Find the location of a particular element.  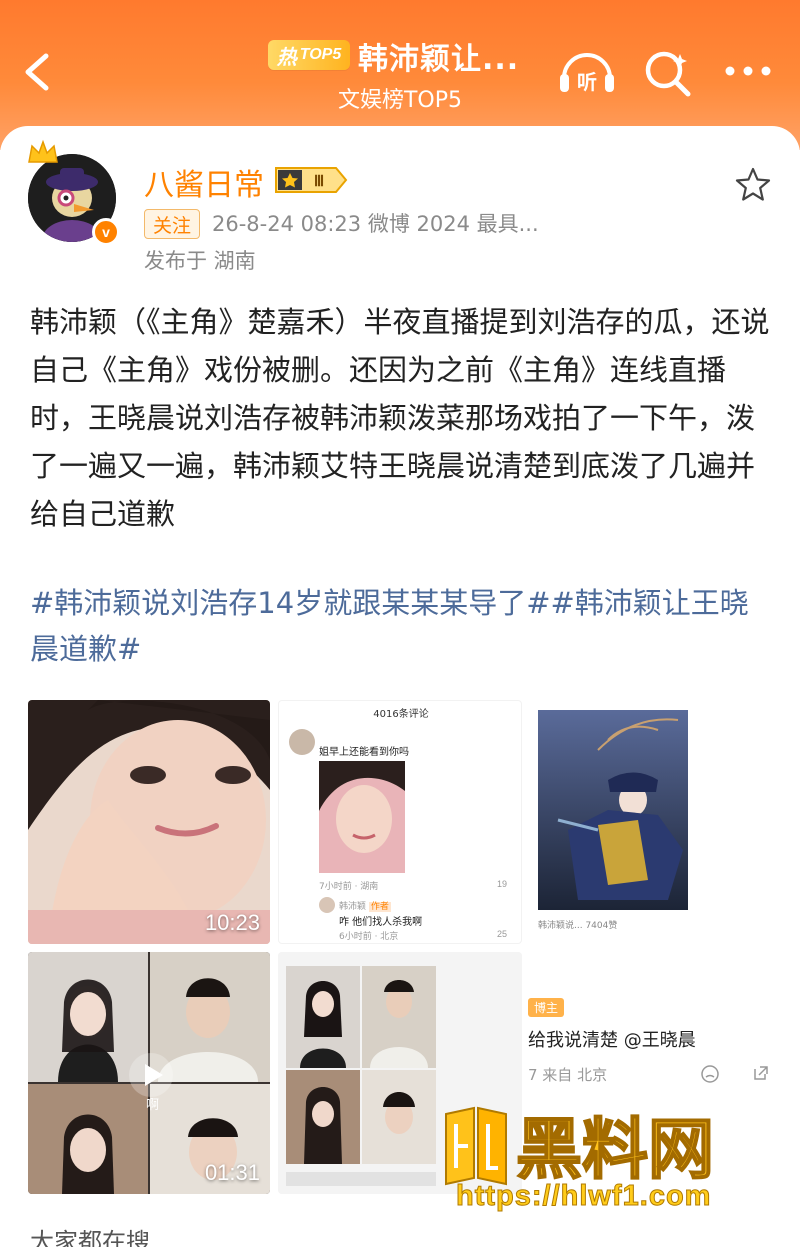

listen-button: 听 is located at coordinates (587, 72).